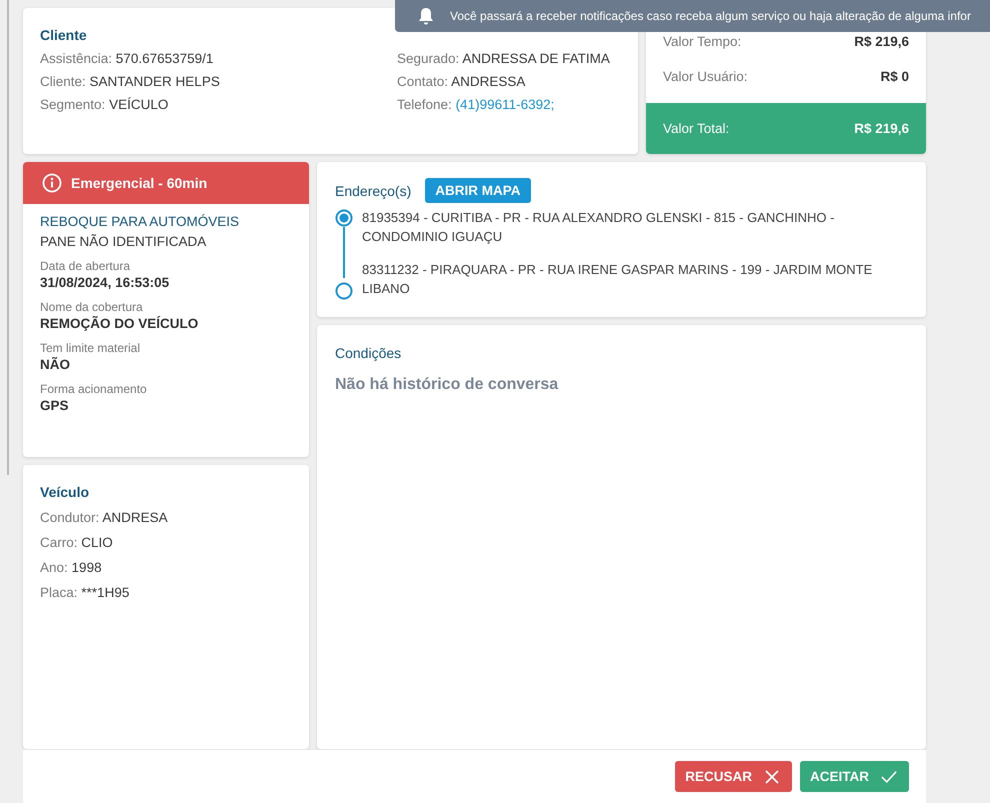  I want to click on notification-text: Você passará a receber notificações caso receba algum serviço ou haja alteração de alguma infor, so click(710, 16).